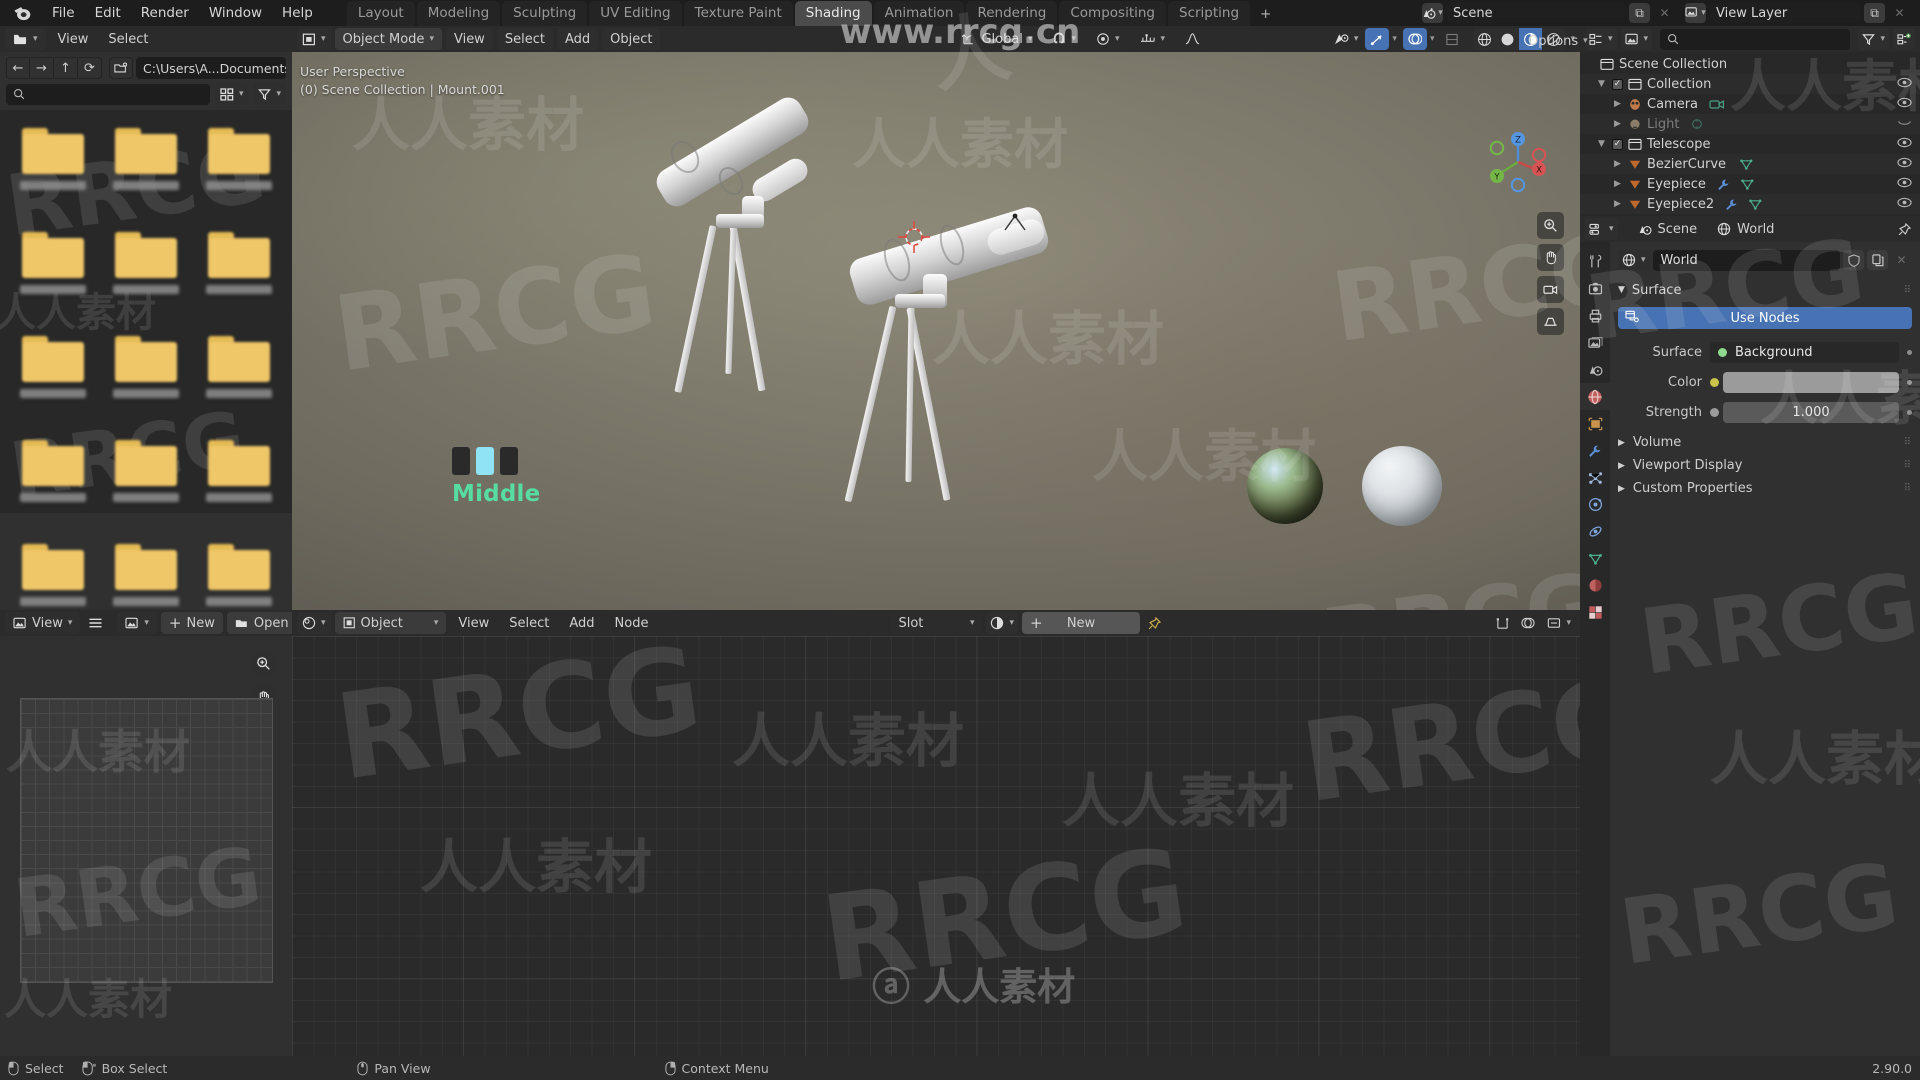 The width and height of the screenshot is (1920, 1080). I want to click on light-data-icon, so click(1697, 124).